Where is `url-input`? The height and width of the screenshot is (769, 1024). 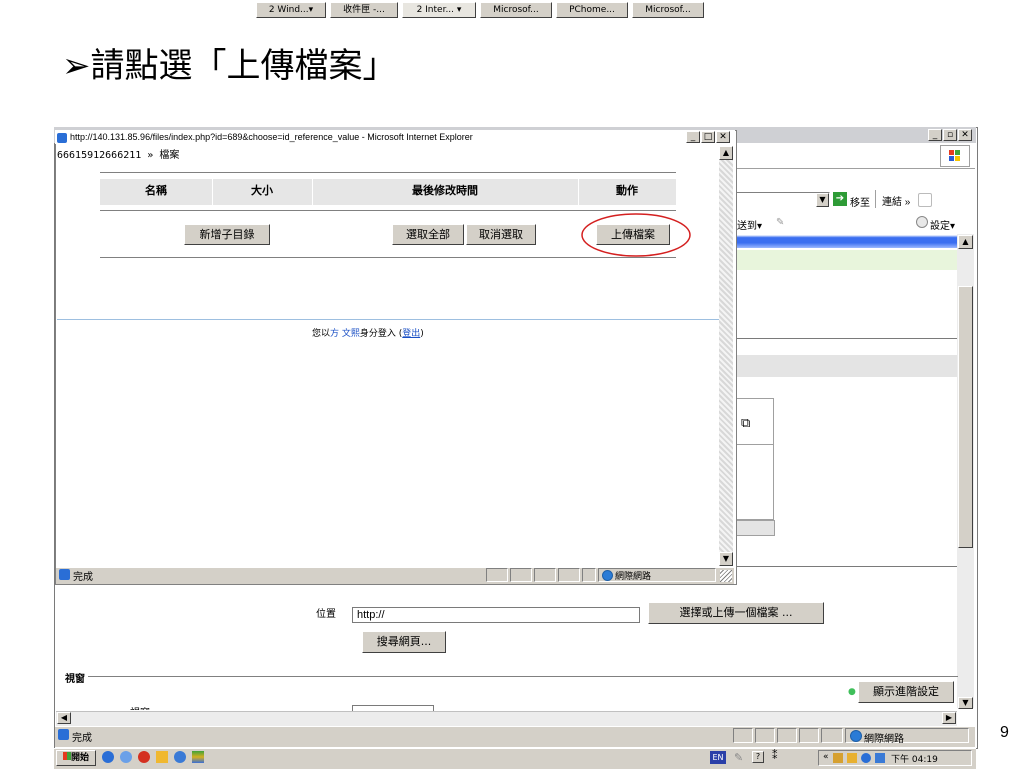 url-input is located at coordinates (496, 615).